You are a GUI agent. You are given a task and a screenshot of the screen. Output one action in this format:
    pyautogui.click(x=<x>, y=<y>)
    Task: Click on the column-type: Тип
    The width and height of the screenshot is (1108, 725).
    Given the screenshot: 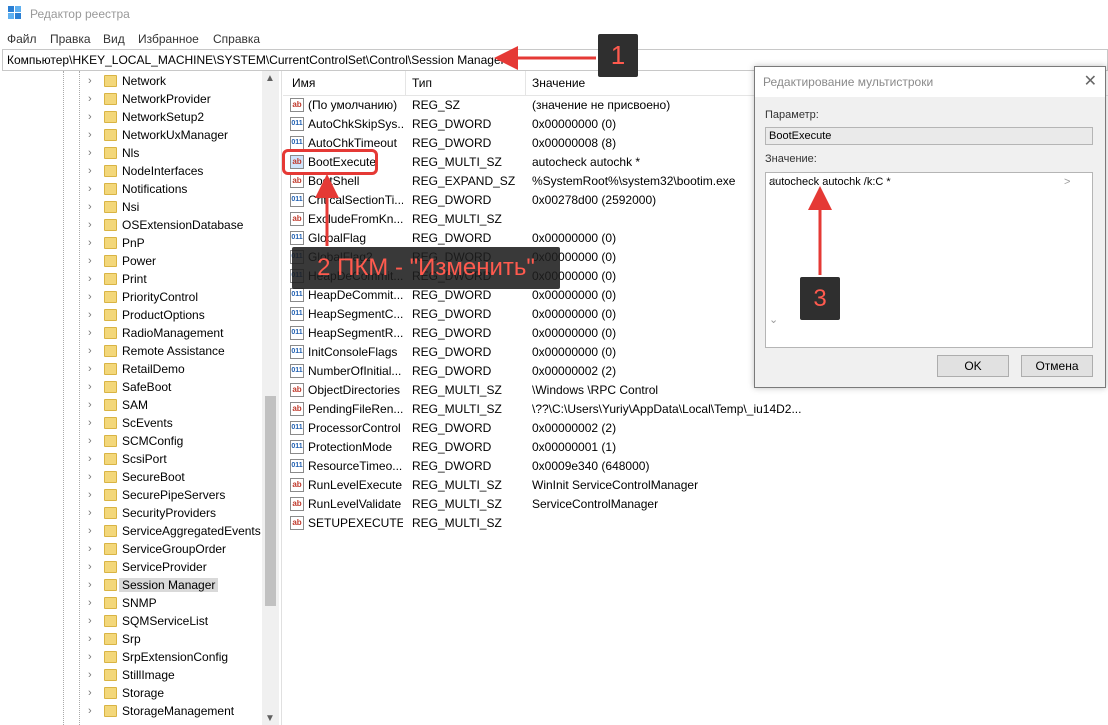 What is the action you would take?
    pyautogui.click(x=422, y=83)
    